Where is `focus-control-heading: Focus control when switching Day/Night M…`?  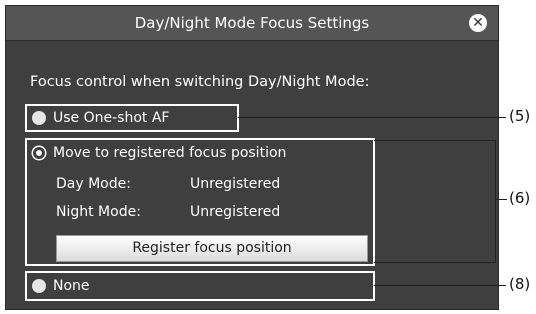 focus-control-heading: Focus control when switching Day/Night M… is located at coordinates (200, 82).